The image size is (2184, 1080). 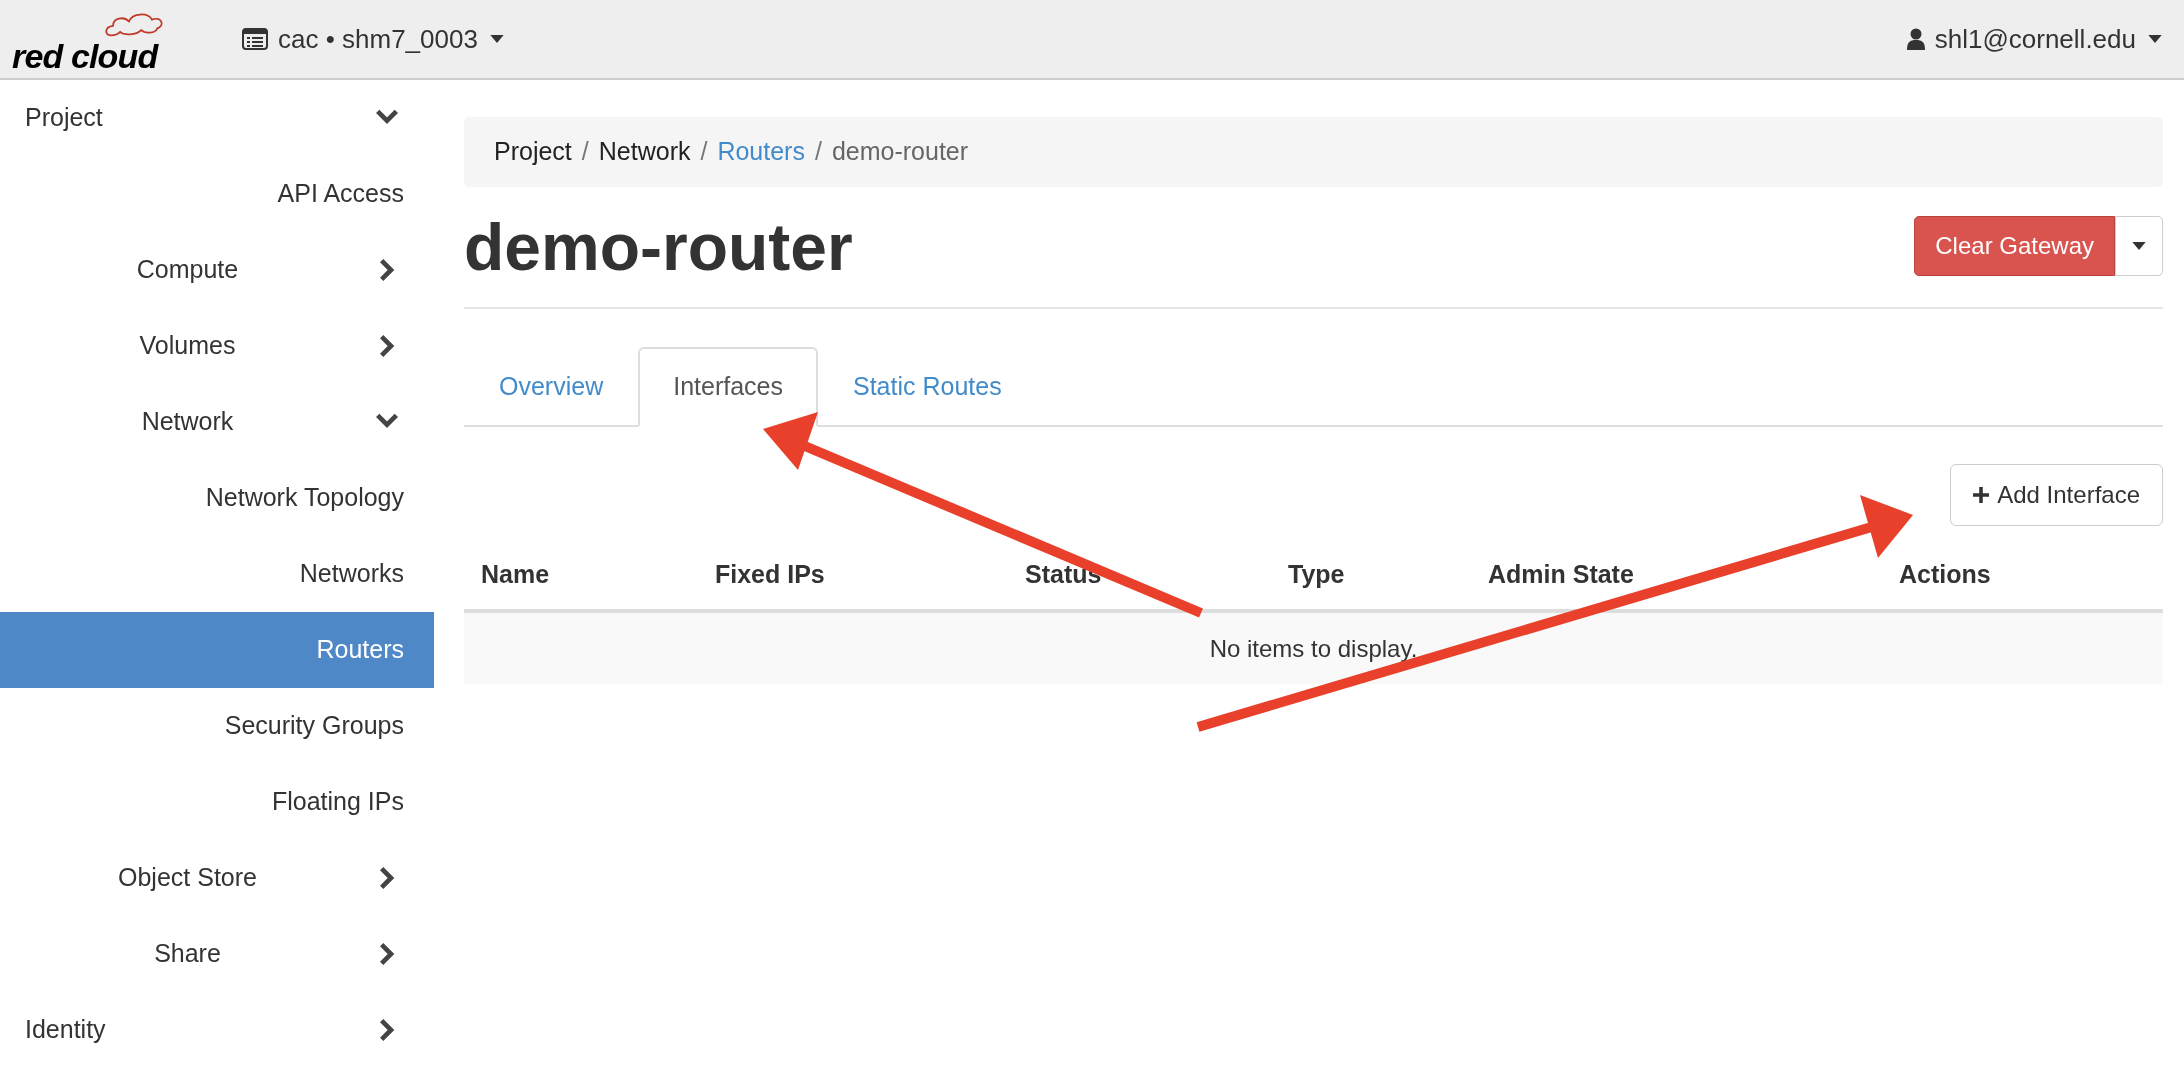 What do you see at coordinates (217, 802) in the screenshot?
I see `sidebar-item: Floating IPs` at bounding box center [217, 802].